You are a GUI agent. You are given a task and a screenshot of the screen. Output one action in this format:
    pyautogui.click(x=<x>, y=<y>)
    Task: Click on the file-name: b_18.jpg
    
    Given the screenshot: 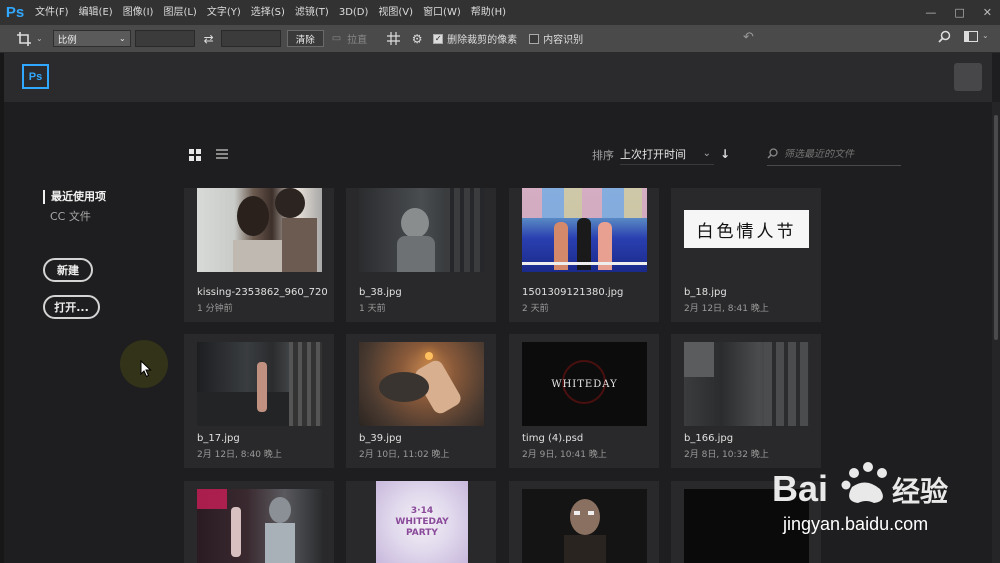 What is the action you would take?
    pyautogui.click(x=705, y=292)
    